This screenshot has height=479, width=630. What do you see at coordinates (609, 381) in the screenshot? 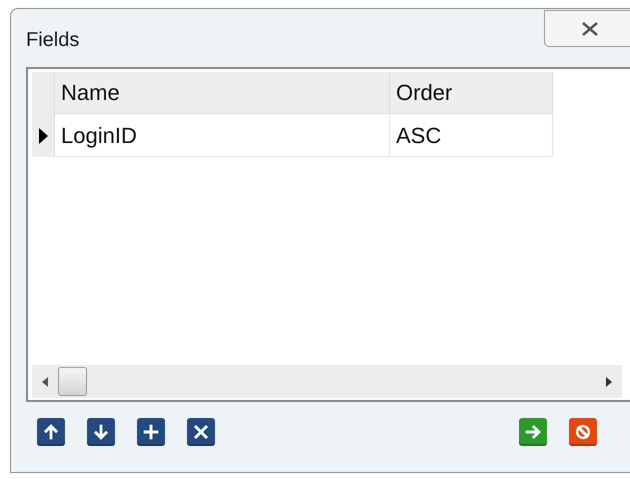
I see `scroll-right-icon` at bounding box center [609, 381].